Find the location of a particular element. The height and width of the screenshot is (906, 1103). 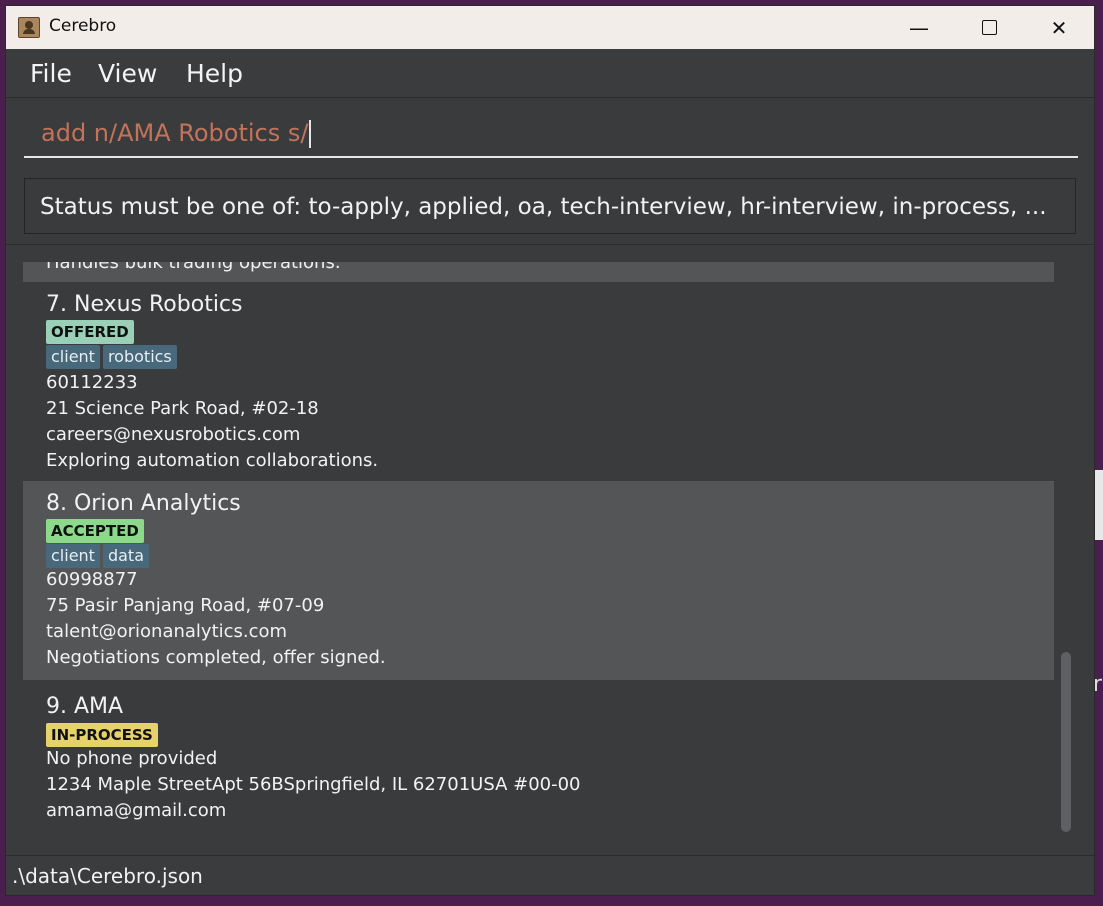

close-icon: ✕ is located at coordinates (1059, 27).